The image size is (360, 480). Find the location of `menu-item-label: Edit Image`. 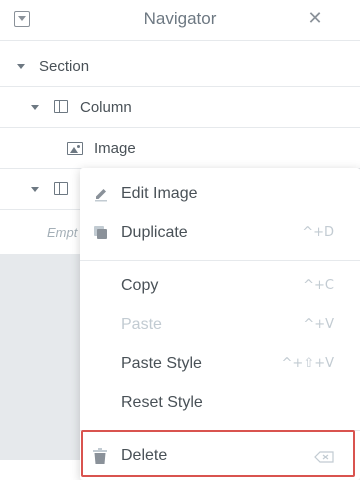

menu-item-label: Edit Image is located at coordinates (159, 193).